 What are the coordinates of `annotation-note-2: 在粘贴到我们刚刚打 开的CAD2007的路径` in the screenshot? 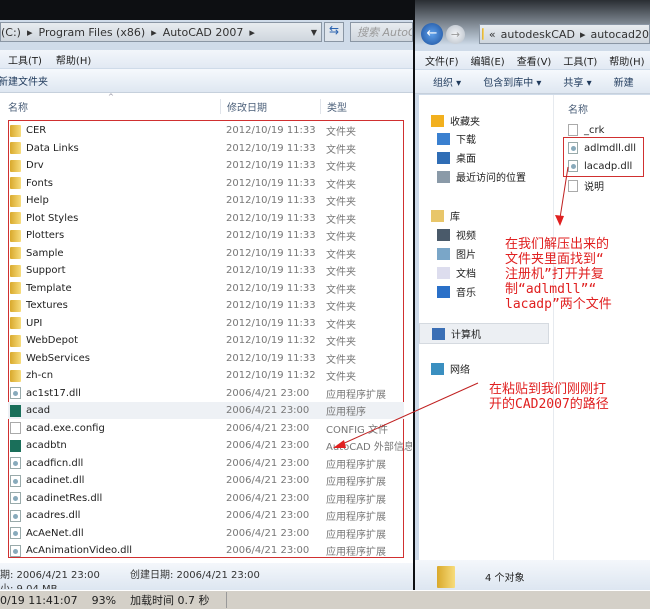 It's located at (549, 397).